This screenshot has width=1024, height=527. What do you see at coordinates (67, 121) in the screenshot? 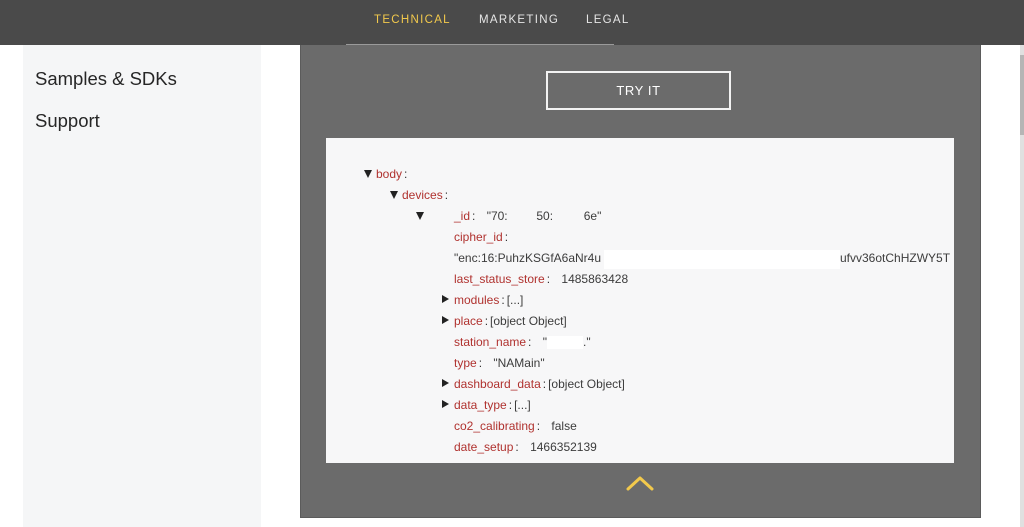
I see `sidebar-item-support: Support` at bounding box center [67, 121].